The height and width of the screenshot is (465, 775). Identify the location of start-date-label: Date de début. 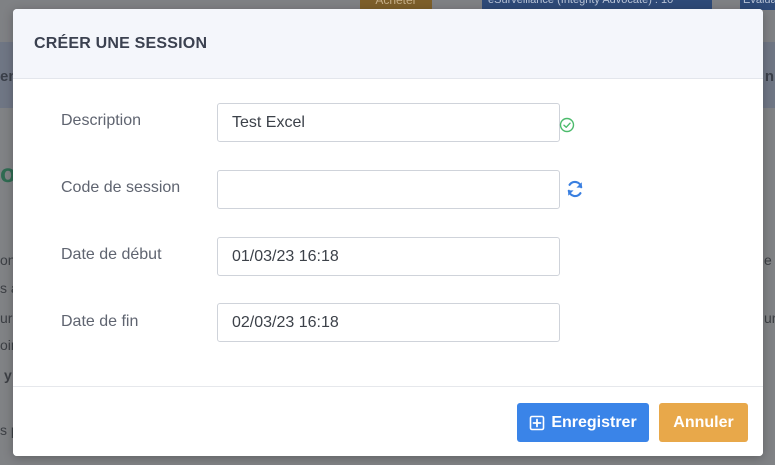
(111, 254).